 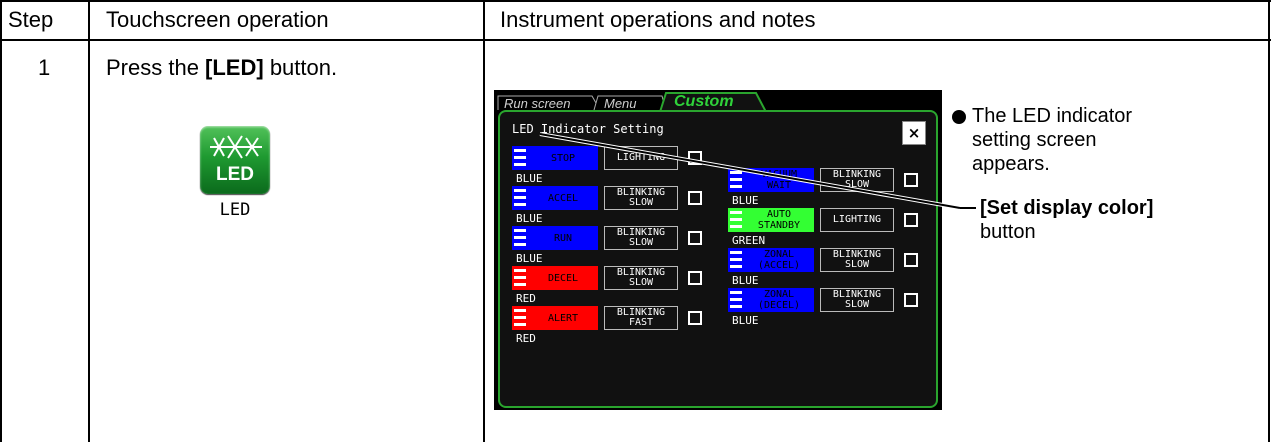 I want to click on sparkle-icon, so click(x=236, y=147).